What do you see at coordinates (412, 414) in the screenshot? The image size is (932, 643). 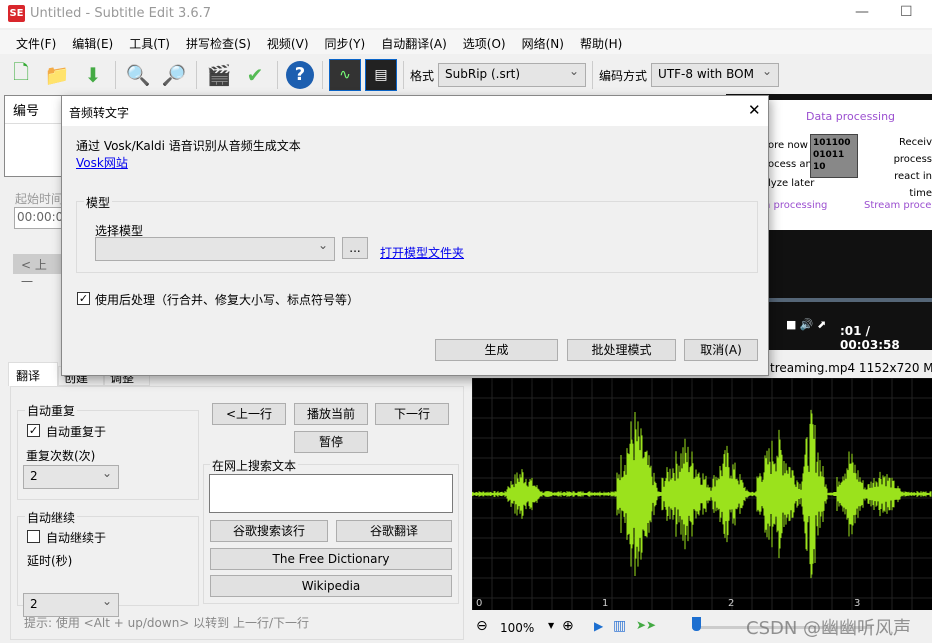 I see `next-line-button: 下一行` at bounding box center [412, 414].